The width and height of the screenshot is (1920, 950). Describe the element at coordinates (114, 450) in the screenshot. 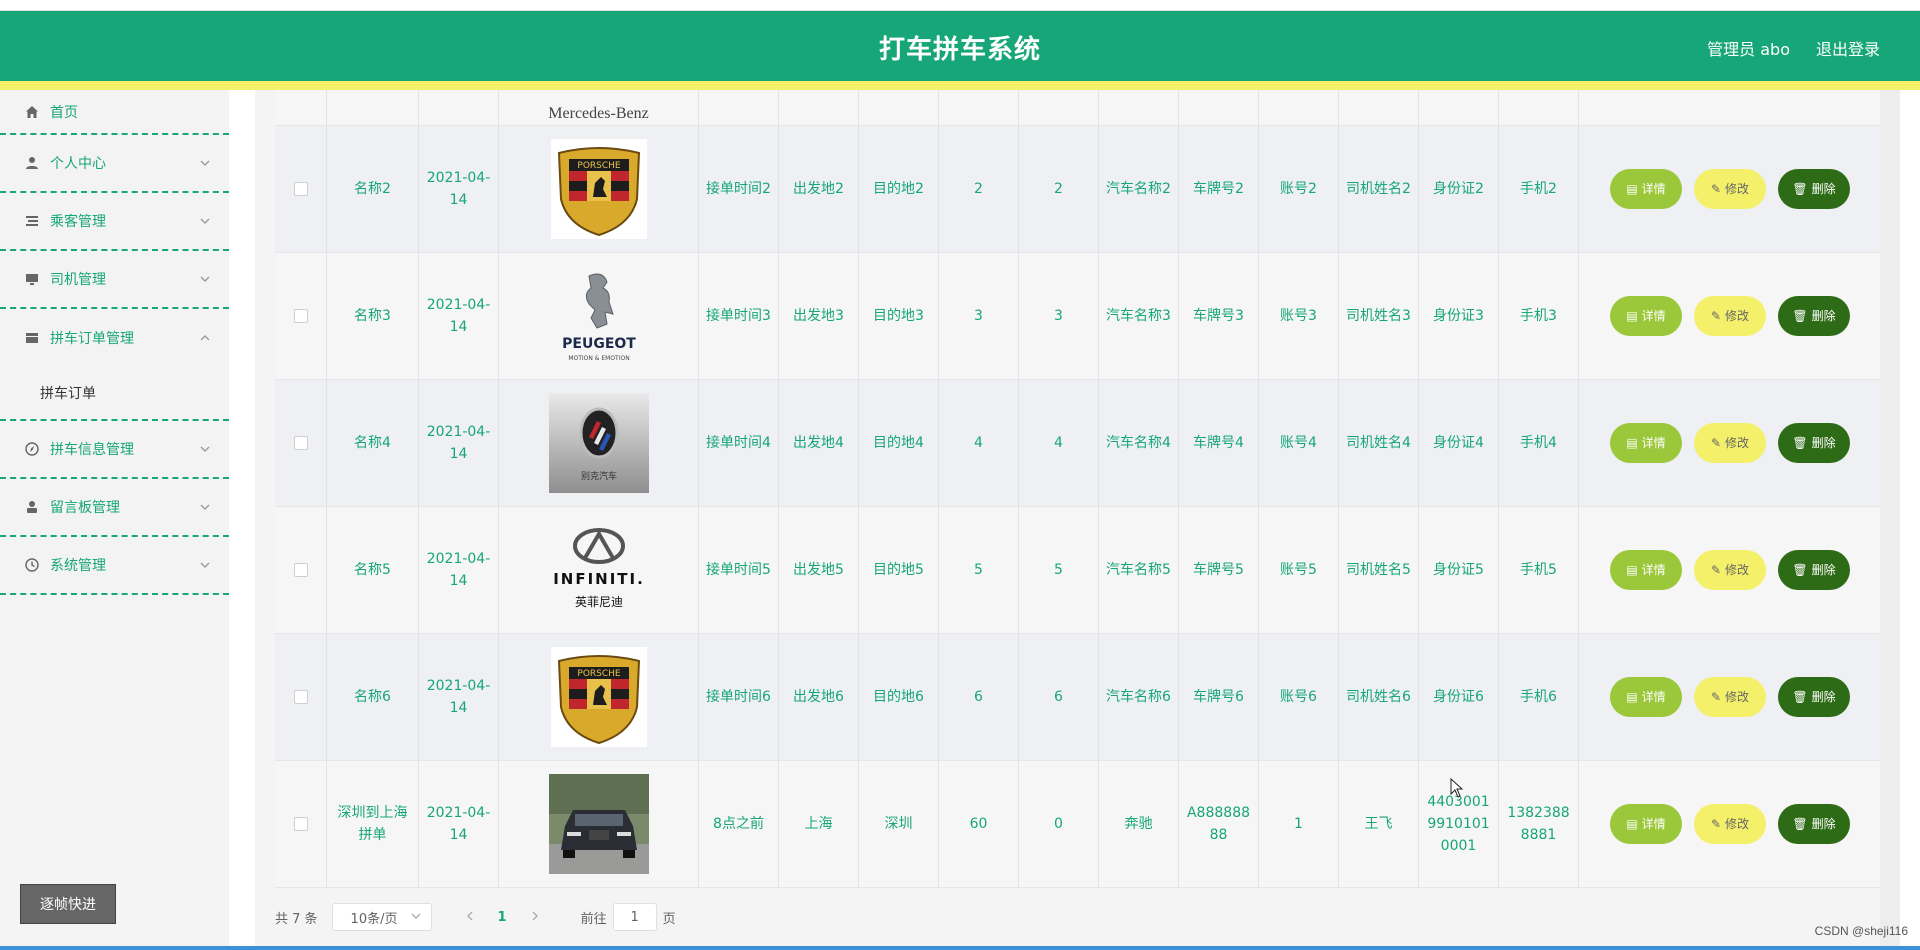

I see `sidebar-item-carpool-info: 拼车信息管理` at that location.